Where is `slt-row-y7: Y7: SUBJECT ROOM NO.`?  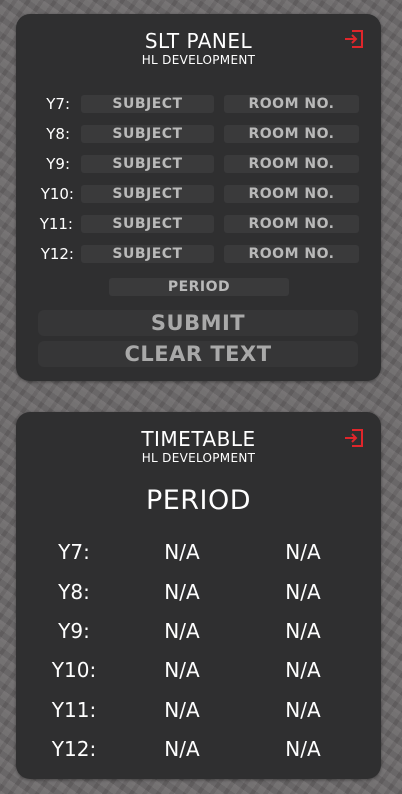
slt-row-y7: Y7: SUBJECT ROOM NO. is located at coordinates (198, 105).